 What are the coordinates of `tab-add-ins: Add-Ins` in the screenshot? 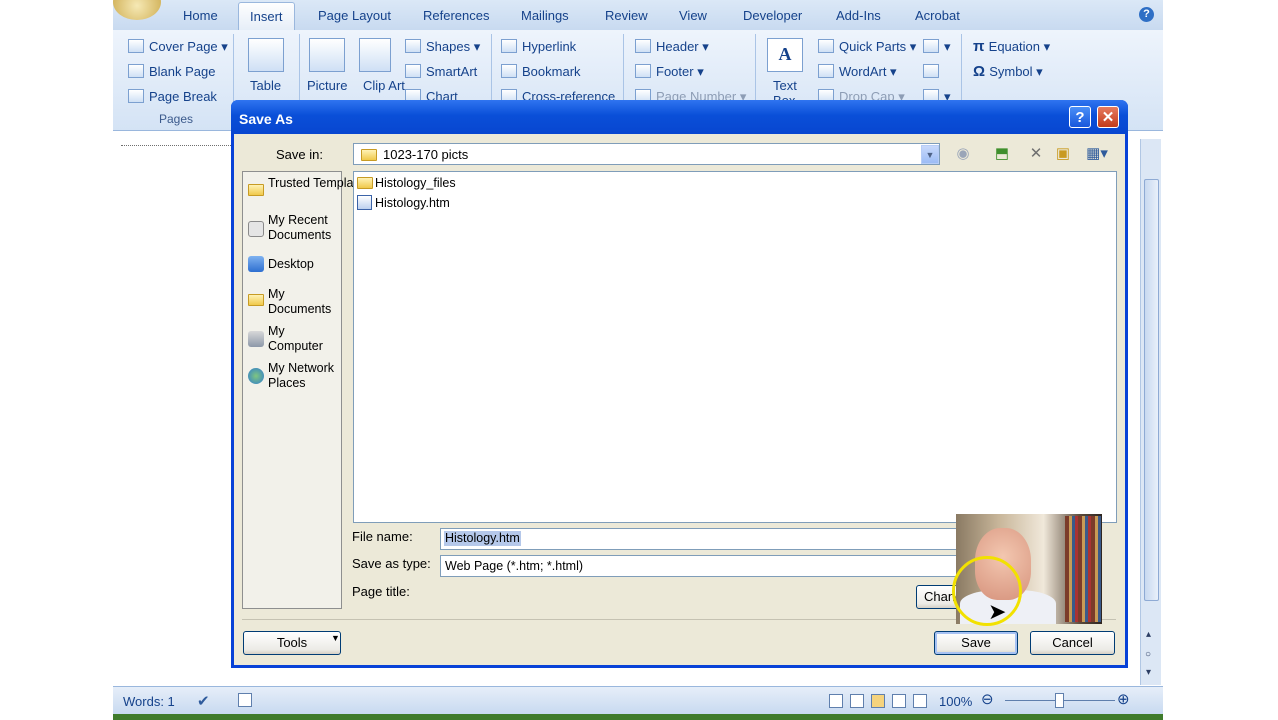 It's located at (858, 15).